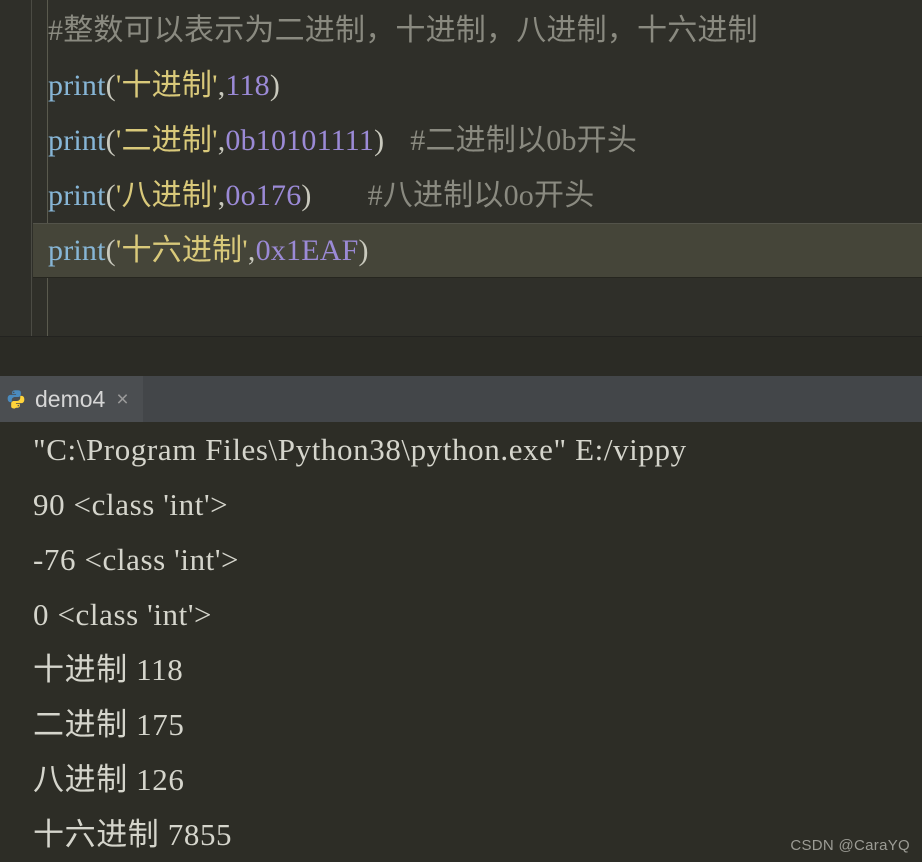 This screenshot has width=922, height=862. Describe the element at coordinates (121, 399) in the screenshot. I see `close-icon: ×` at that location.